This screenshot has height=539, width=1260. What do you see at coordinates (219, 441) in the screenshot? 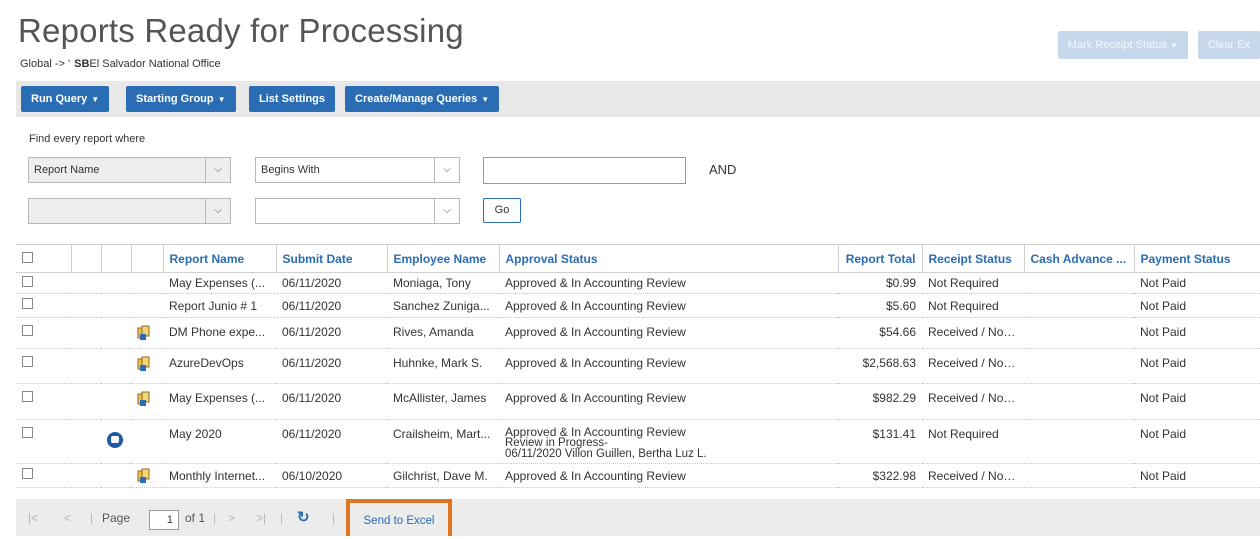
I see `report-name-cell: May 2020` at bounding box center [219, 441].